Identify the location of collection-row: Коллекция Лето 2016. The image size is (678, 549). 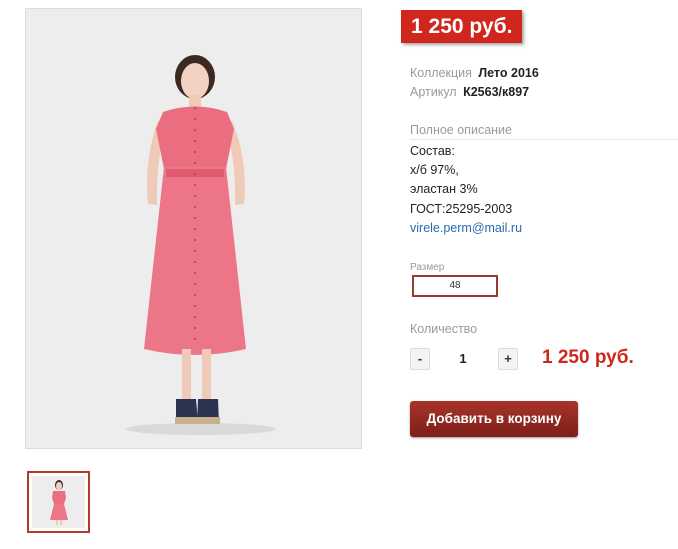
(474, 73).